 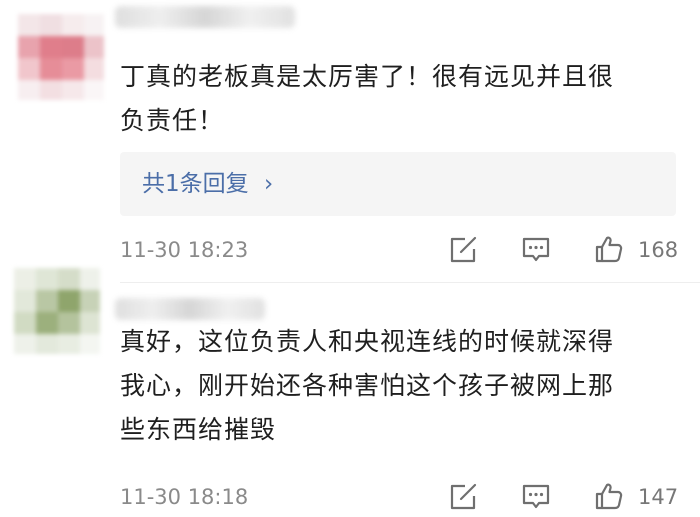 I want to click on view-replies-link: 共1条回复, so click(x=195, y=184).